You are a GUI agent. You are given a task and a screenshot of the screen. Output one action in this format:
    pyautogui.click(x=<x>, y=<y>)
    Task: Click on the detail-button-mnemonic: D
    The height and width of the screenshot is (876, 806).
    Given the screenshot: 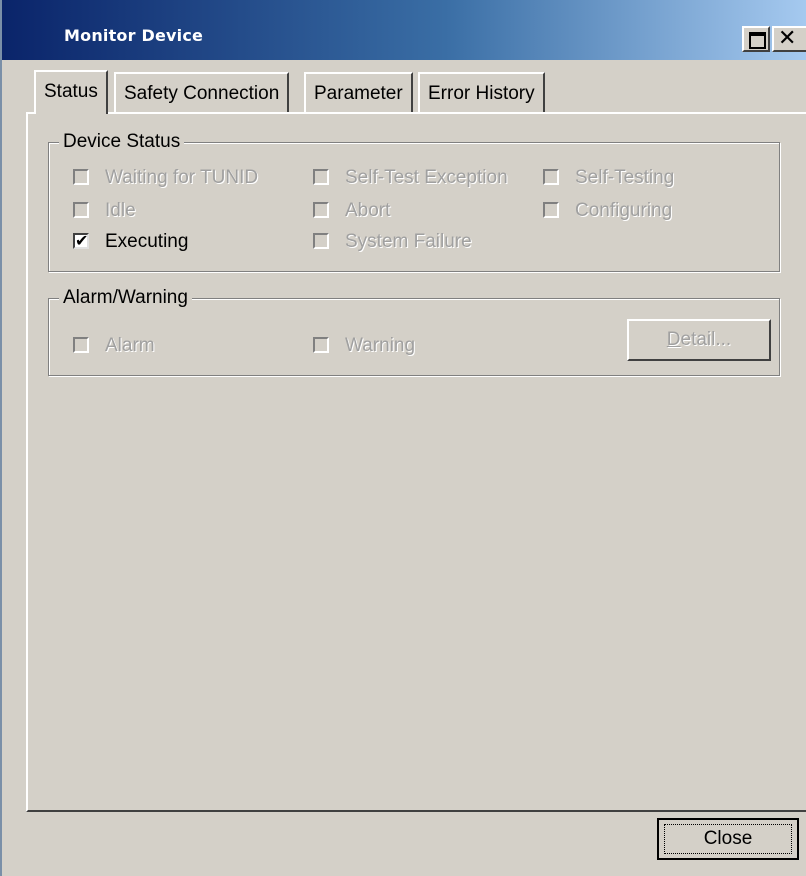 What is the action you would take?
    pyautogui.click(x=673, y=339)
    